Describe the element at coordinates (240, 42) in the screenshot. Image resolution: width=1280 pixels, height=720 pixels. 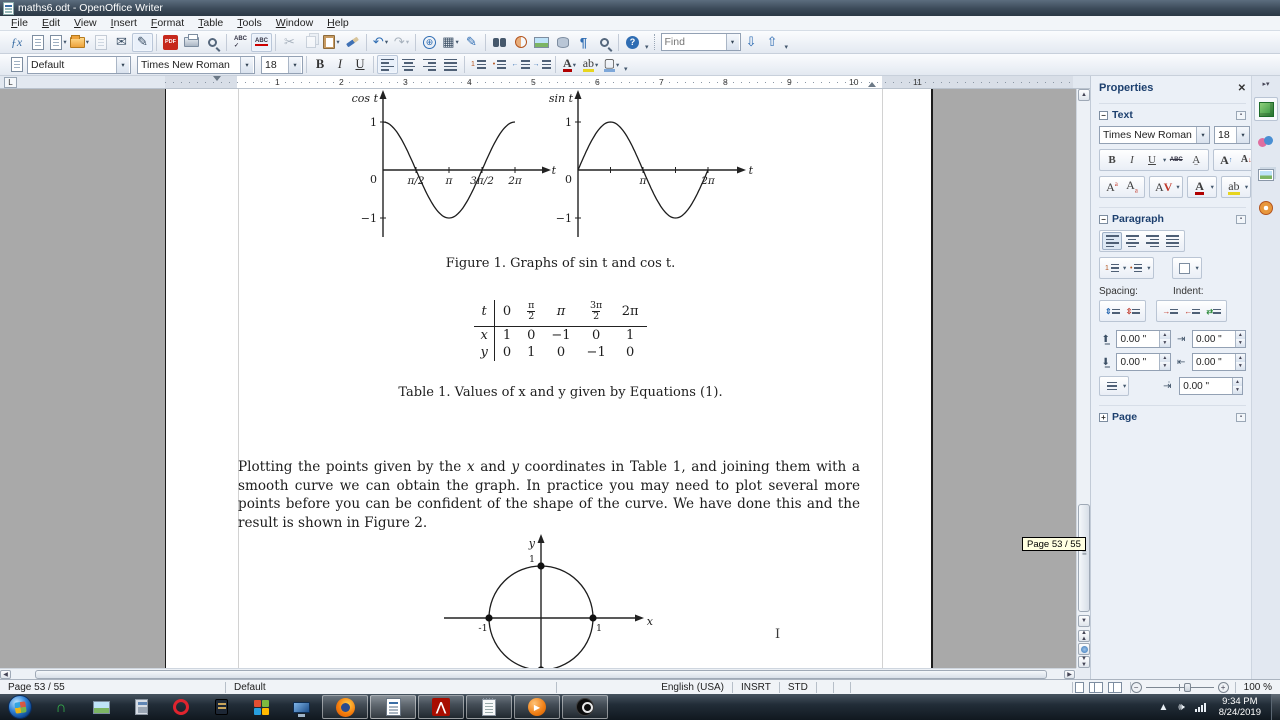
I see `spellcheck-icon: ABC ✓` at that location.